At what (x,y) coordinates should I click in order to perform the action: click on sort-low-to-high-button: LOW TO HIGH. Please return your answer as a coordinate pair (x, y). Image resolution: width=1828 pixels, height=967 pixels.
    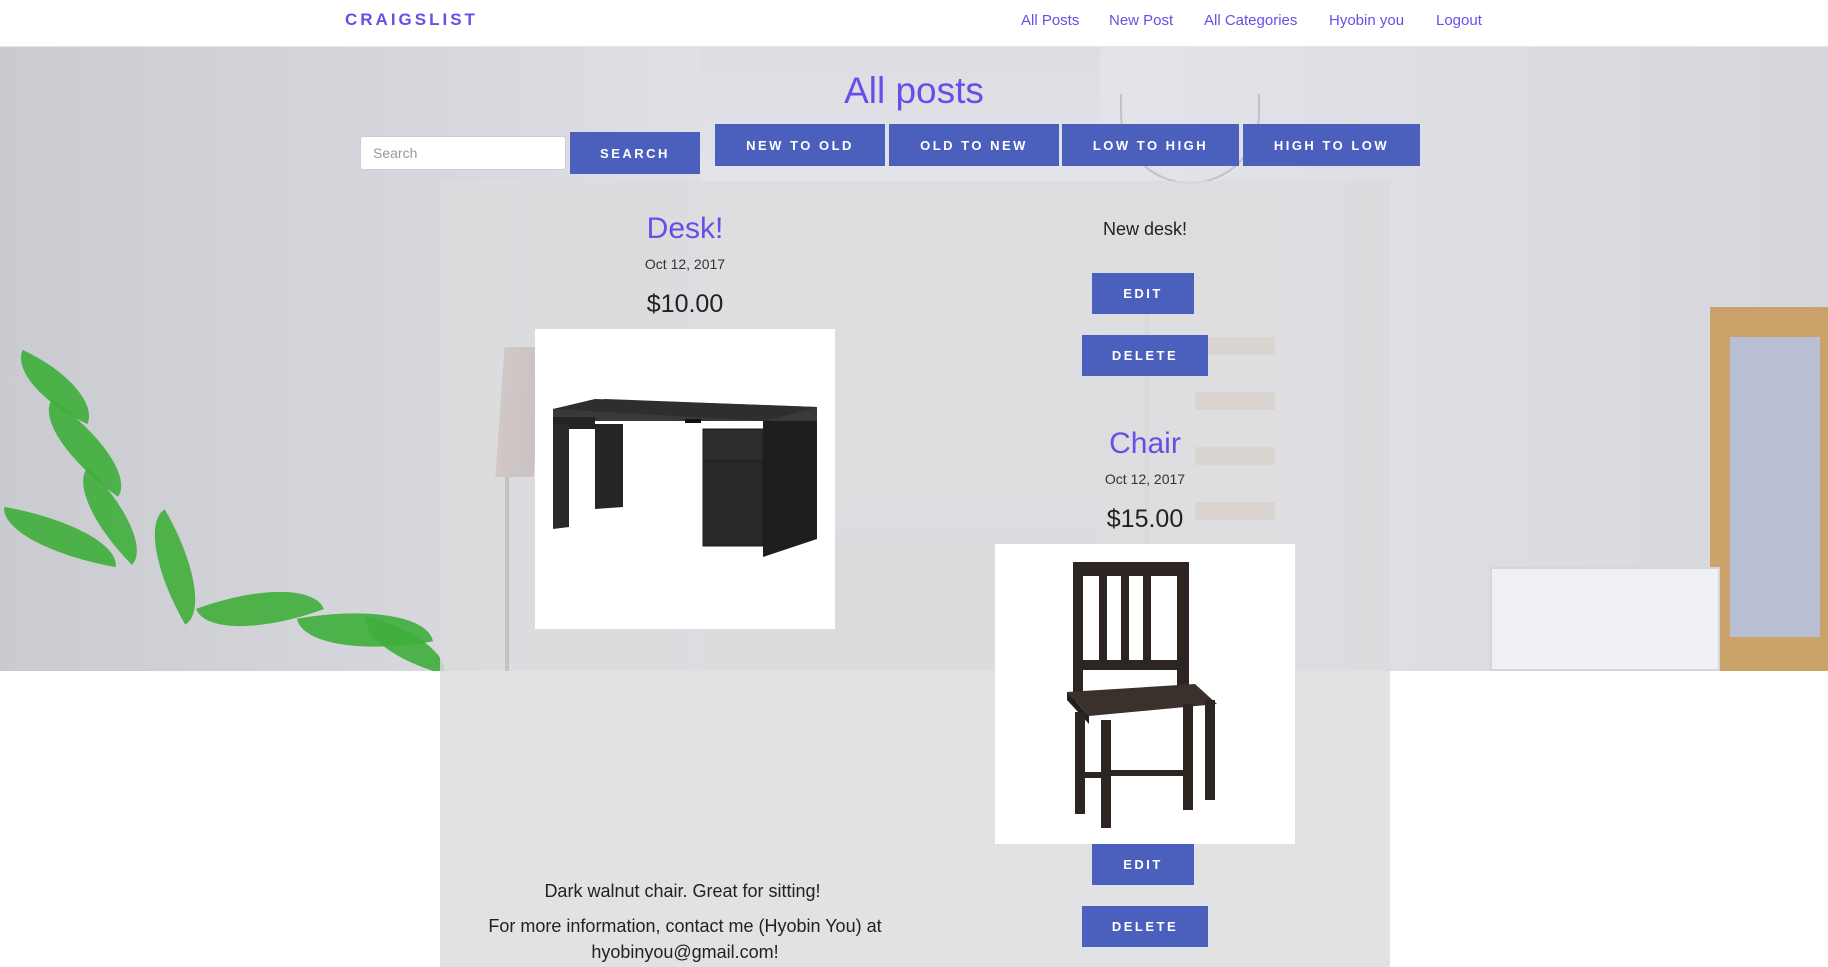
    Looking at the image, I should click on (1150, 145).